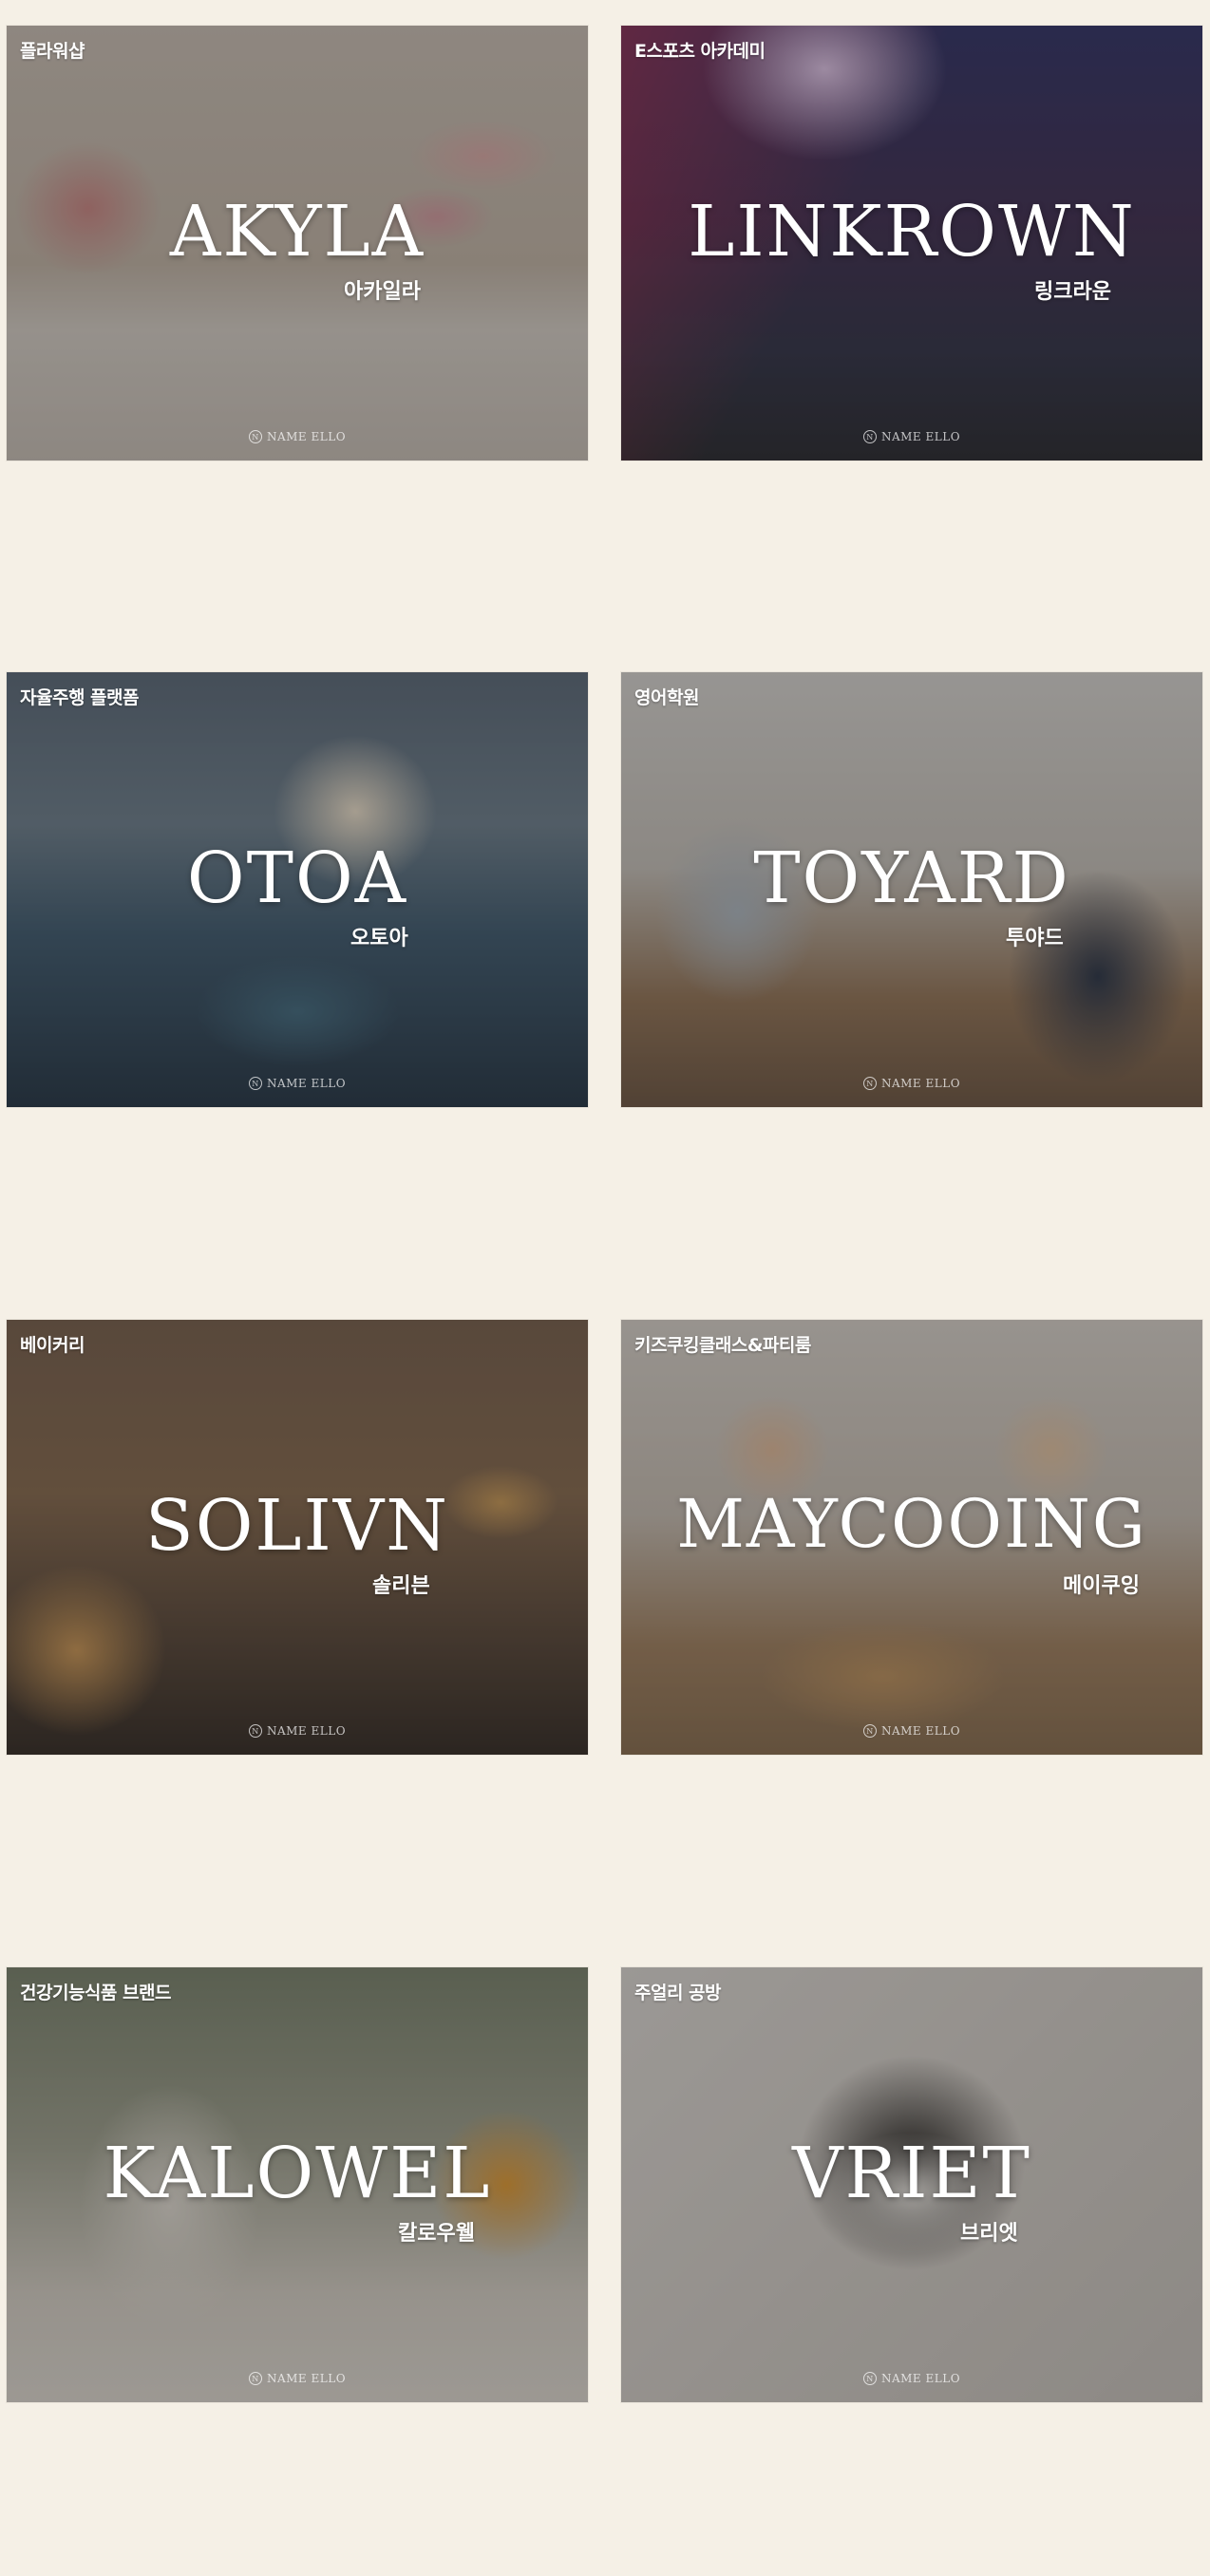  What do you see at coordinates (1072, 292) in the screenshot?
I see `brand-name-korean: 링크라운` at bounding box center [1072, 292].